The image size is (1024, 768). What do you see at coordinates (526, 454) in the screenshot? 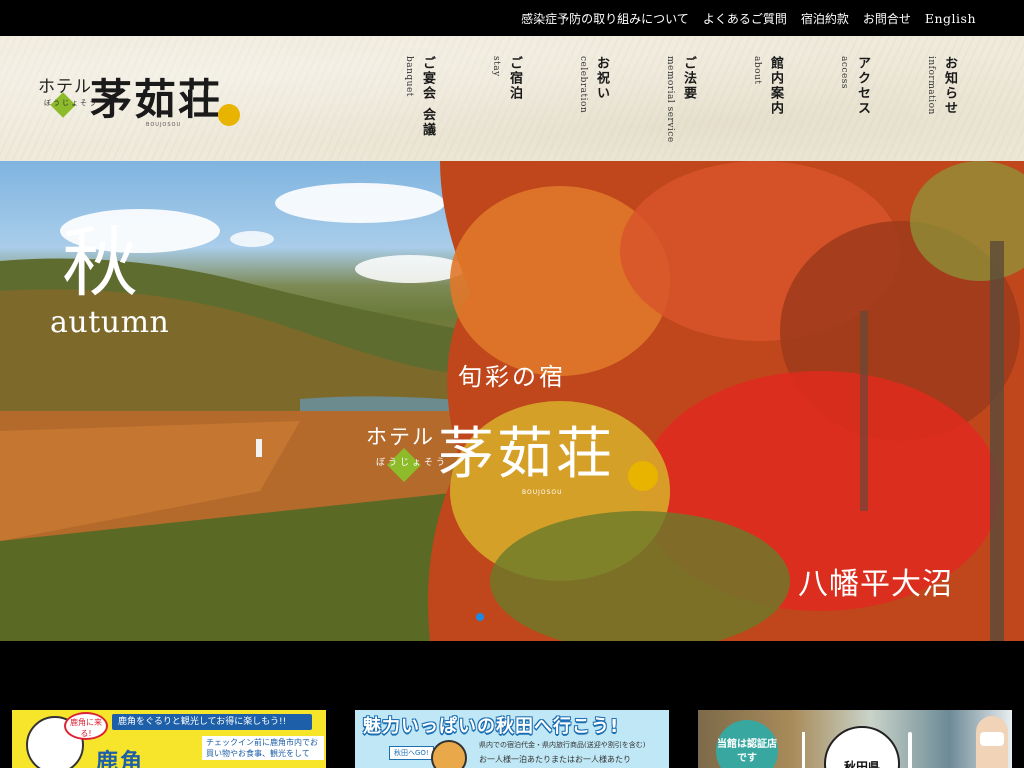
I see `hero-logo-name: 茅茹荘` at bounding box center [526, 454].